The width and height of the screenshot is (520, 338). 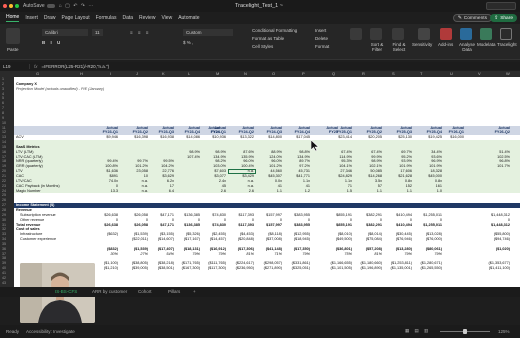 What do you see at coordinates (76, 18) in the screenshot?
I see `tab-page-layout: Page Layout` at bounding box center [76, 18].